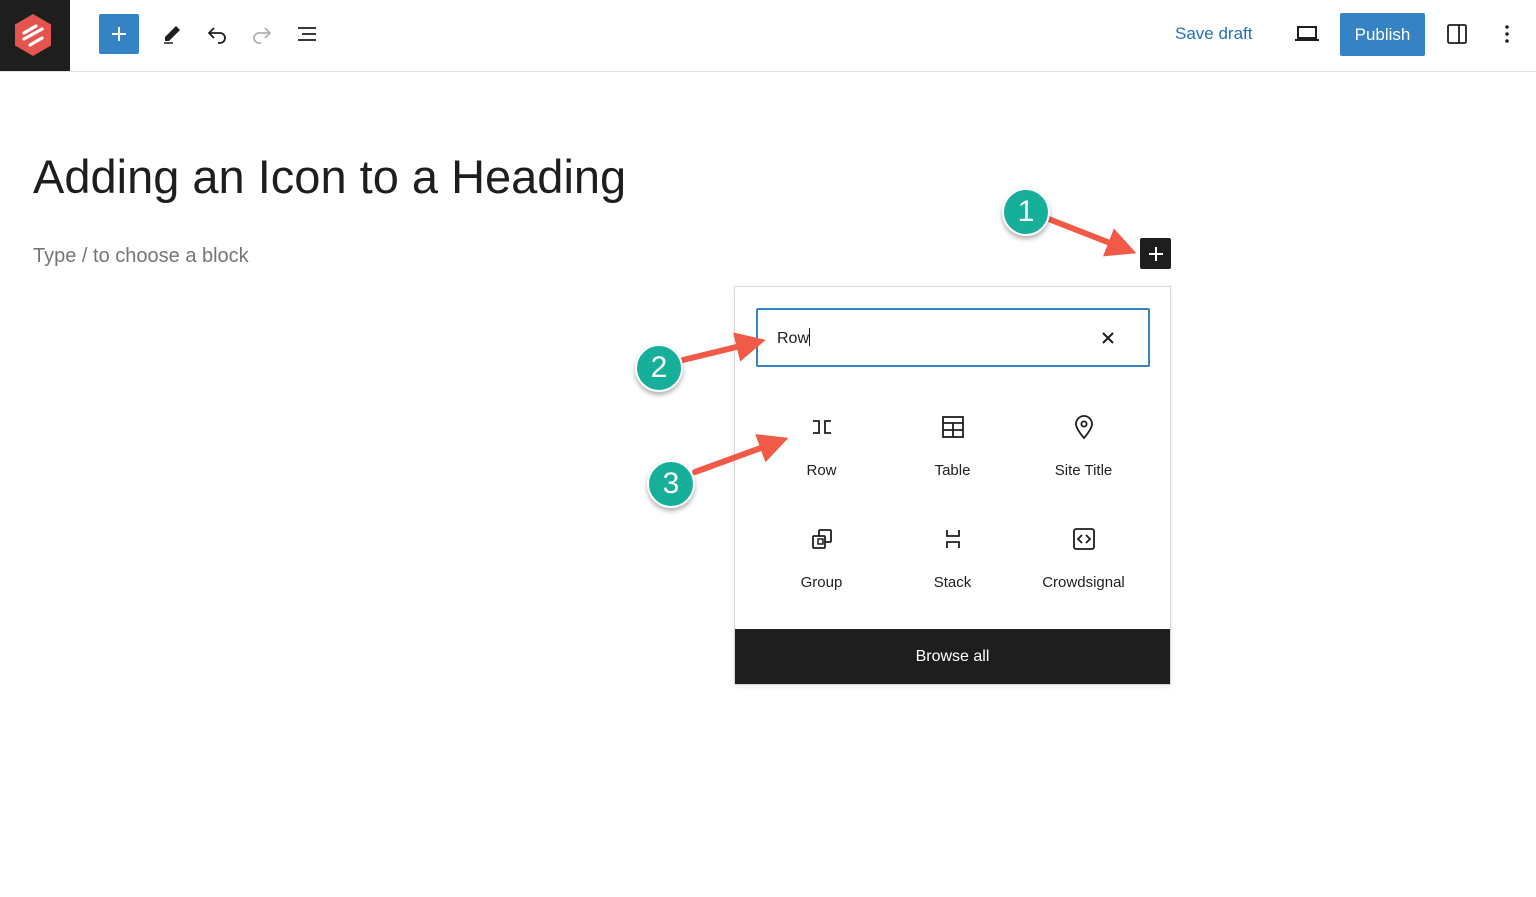  I want to click on annotation-badge-2: 2, so click(659, 368).